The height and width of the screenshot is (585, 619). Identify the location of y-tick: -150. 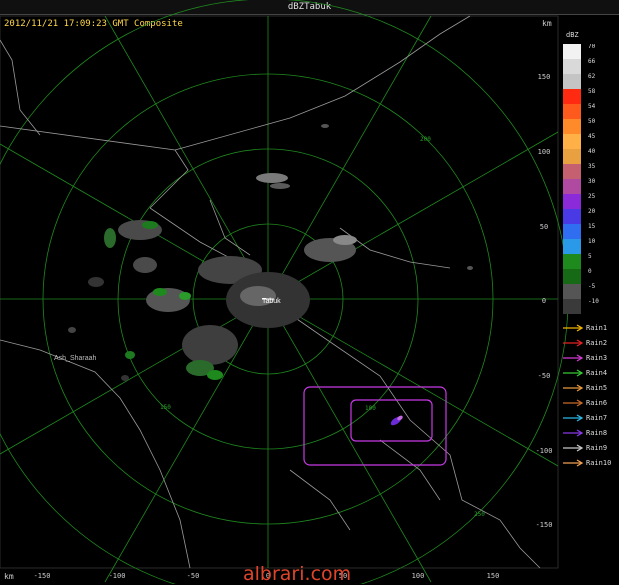
(544, 525).